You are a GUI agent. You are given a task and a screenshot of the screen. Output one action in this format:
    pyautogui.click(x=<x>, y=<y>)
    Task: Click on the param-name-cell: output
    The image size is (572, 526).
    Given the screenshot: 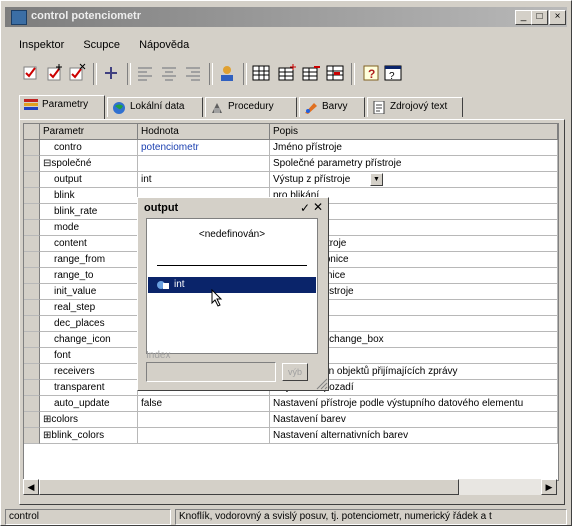 What is the action you would take?
    pyautogui.click(x=89, y=180)
    